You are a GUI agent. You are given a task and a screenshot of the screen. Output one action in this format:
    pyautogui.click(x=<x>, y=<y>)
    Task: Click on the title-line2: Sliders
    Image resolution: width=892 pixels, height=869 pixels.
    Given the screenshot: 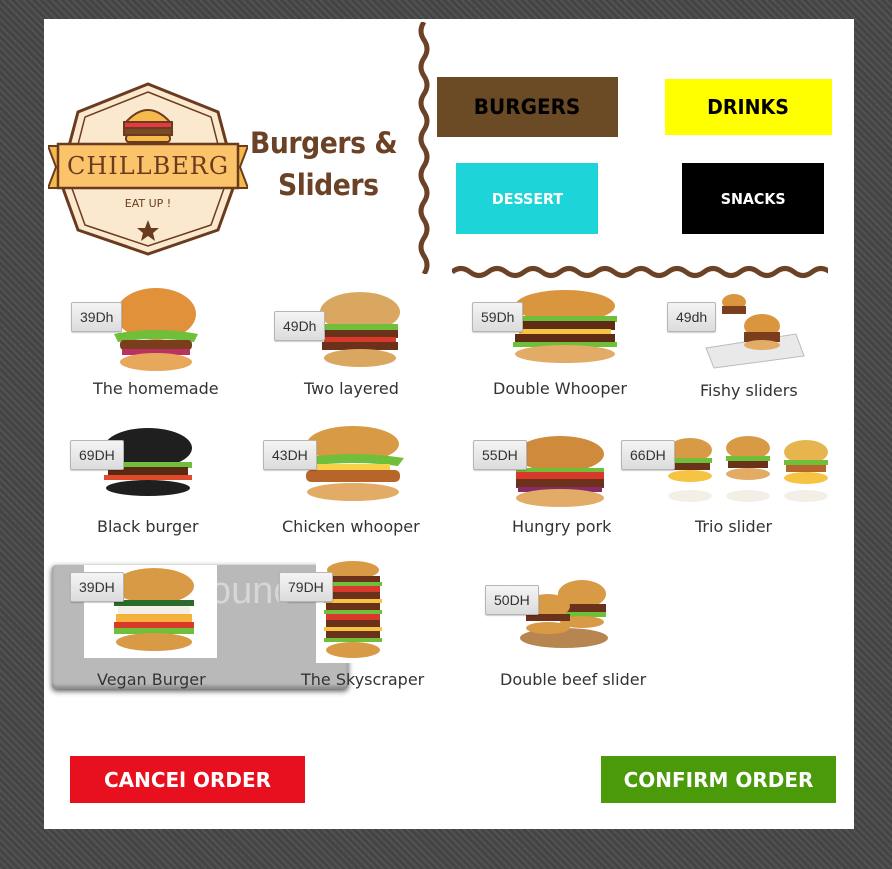 What is the action you would take?
    pyautogui.click(x=328, y=185)
    